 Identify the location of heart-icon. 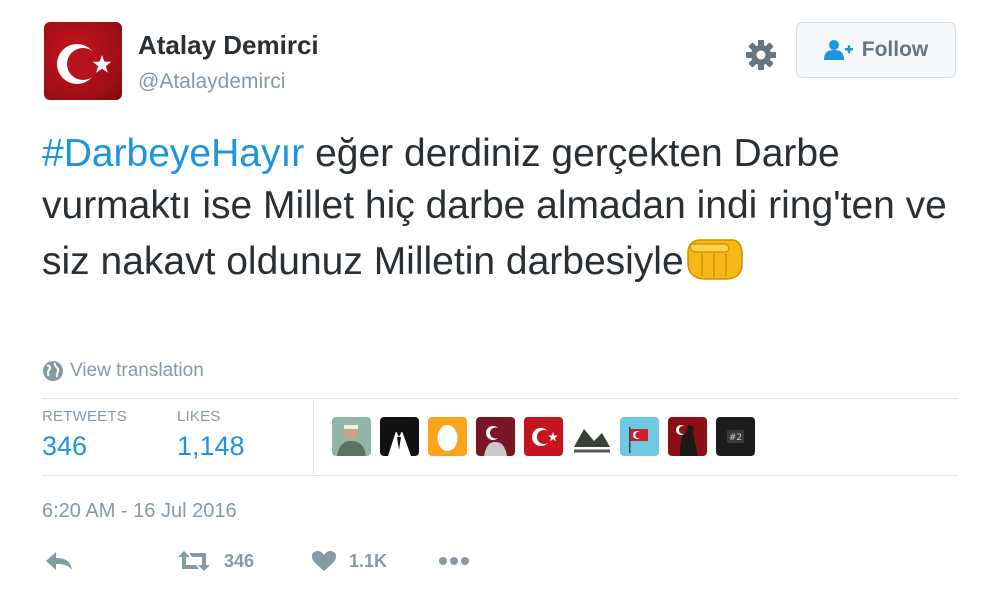
(324, 561).